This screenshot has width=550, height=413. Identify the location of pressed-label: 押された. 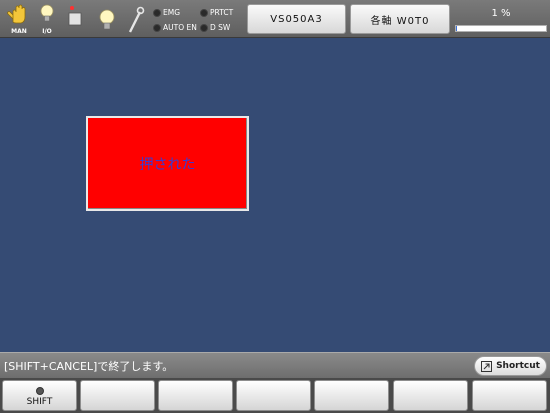
(167, 164).